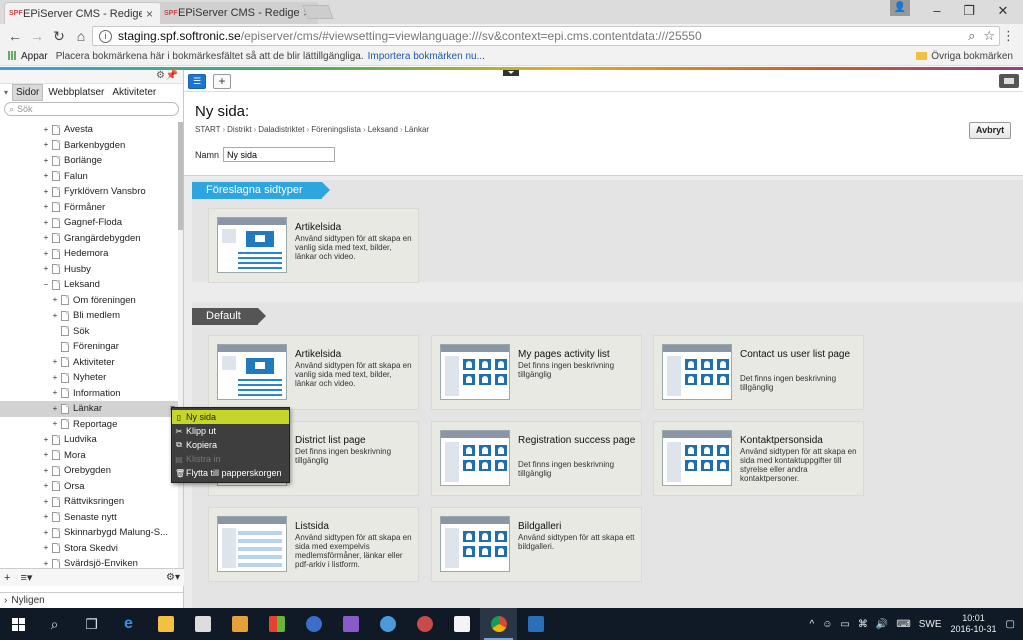 This screenshot has width=1023, height=640. Describe the element at coordinates (969, 11) in the screenshot. I see `restore-icon: ❐` at that location.